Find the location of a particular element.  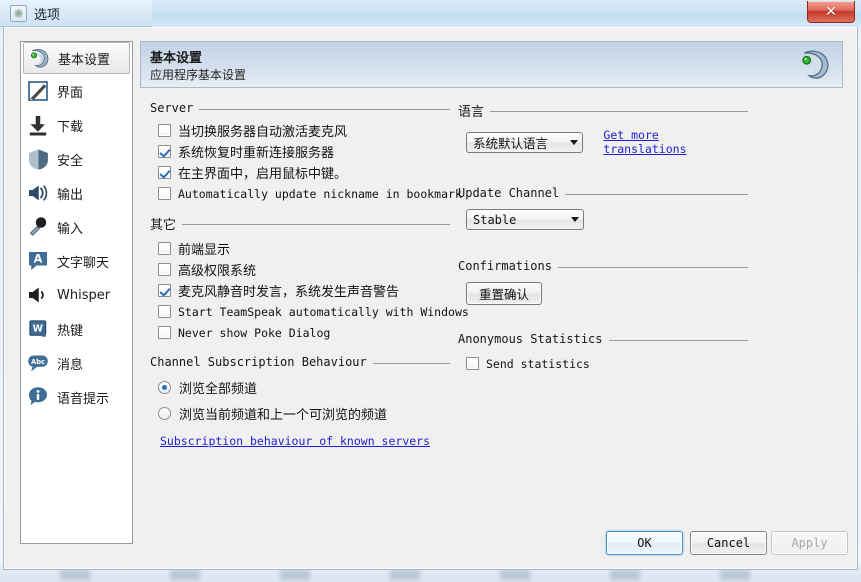

checkbox-label: Never show Poke Dialog is located at coordinates (254, 332).